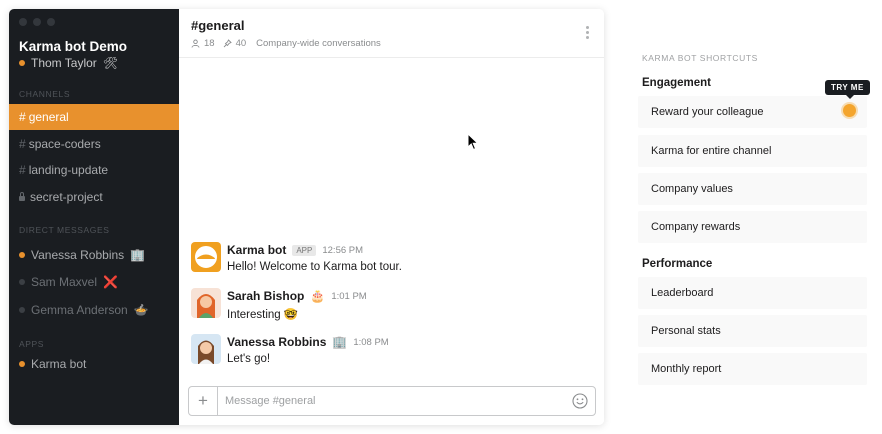  I want to click on message-input, so click(390, 401).